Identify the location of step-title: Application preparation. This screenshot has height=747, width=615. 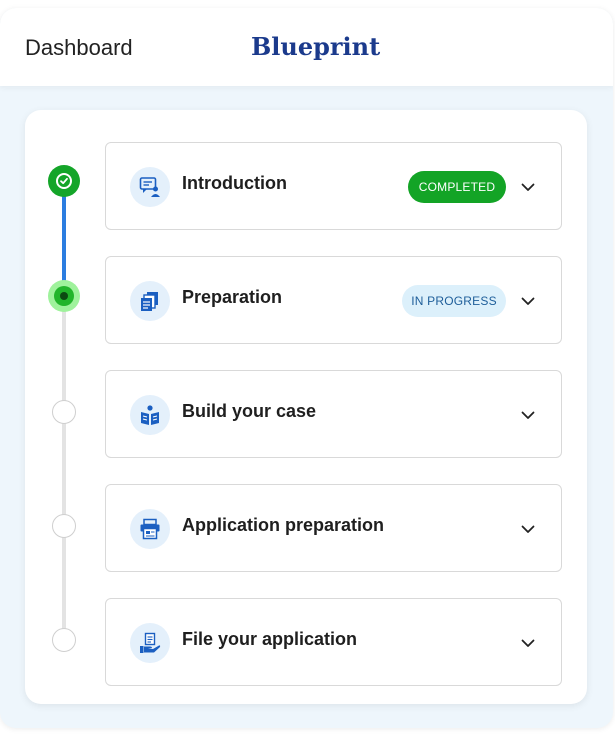
(283, 525).